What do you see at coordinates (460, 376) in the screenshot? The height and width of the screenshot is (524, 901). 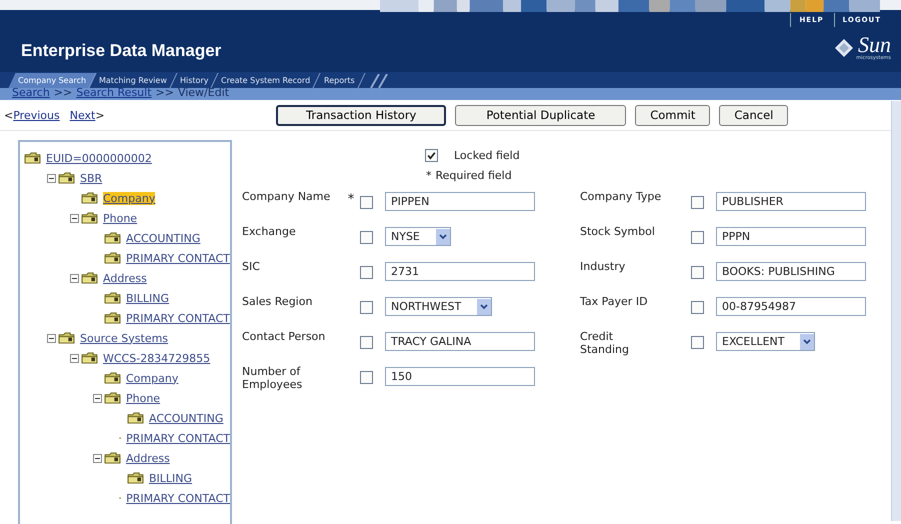 I see `input-field: 150` at bounding box center [460, 376].